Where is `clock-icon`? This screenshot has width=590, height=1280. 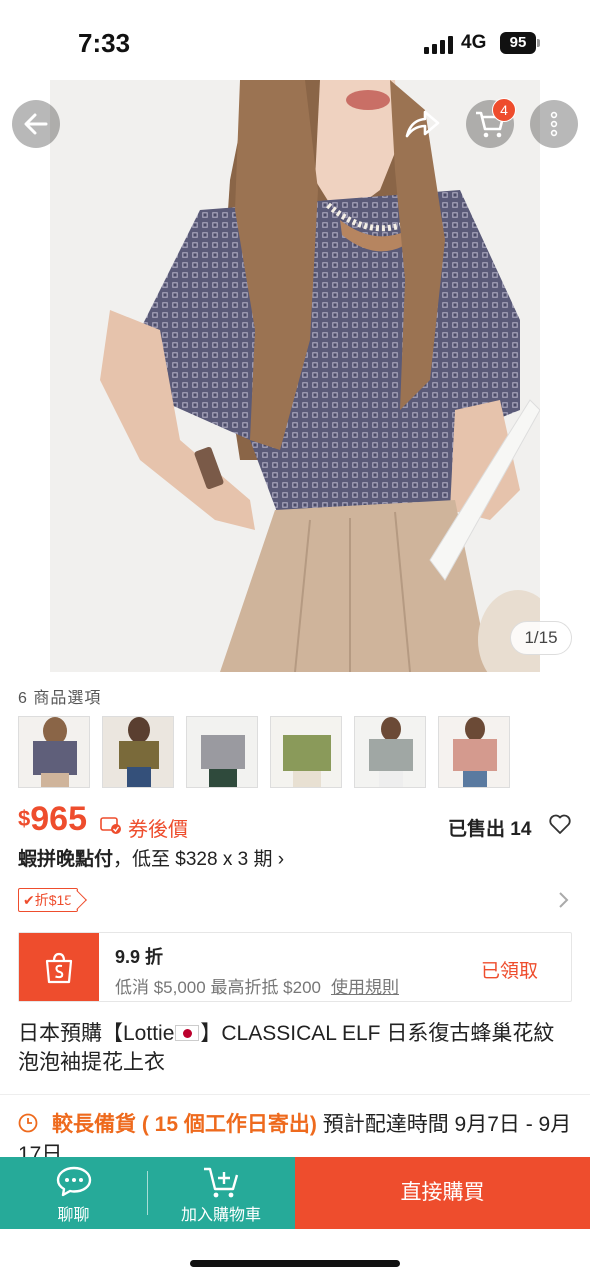 clock-icon is located at coordinates (28, 1123).